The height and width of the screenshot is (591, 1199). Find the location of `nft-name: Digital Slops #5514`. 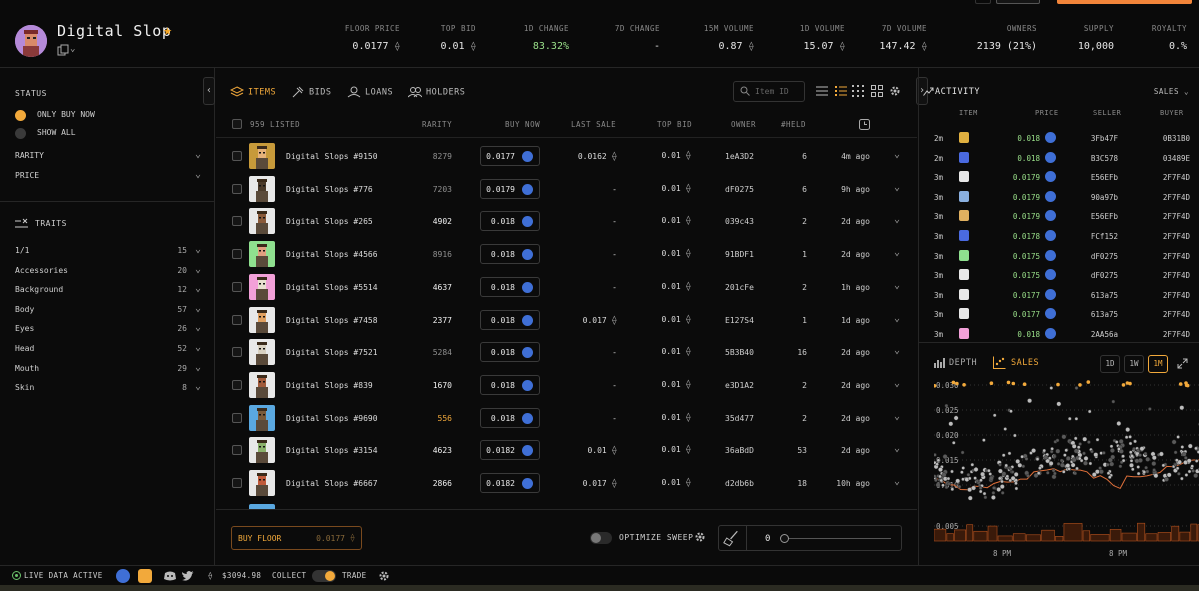

nft-name: Digital Slops #5514 is located at coordinates (332, 287).